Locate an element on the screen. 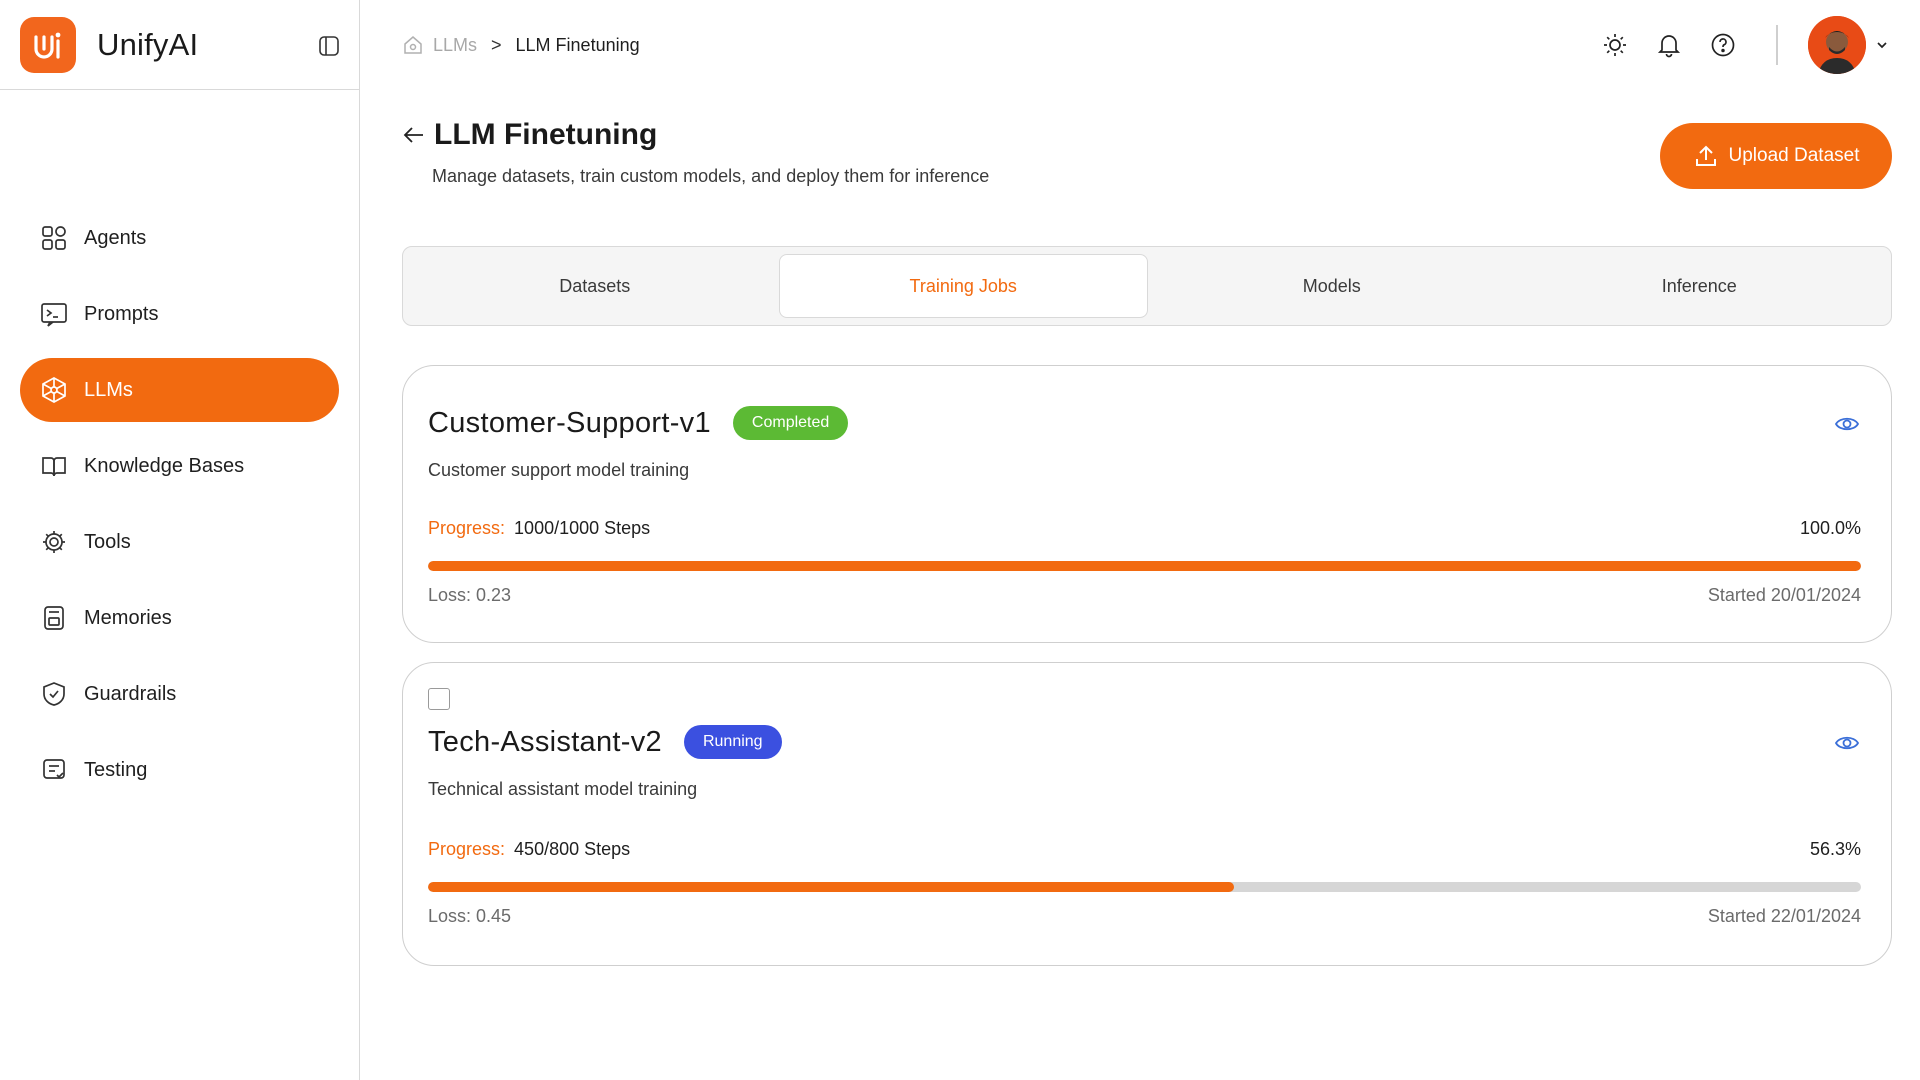 The height and width of the screenshot is (1080, 1920). sidebar-item-knowledge-bases: Knowledge Bases is located at coordinates (179, 466).